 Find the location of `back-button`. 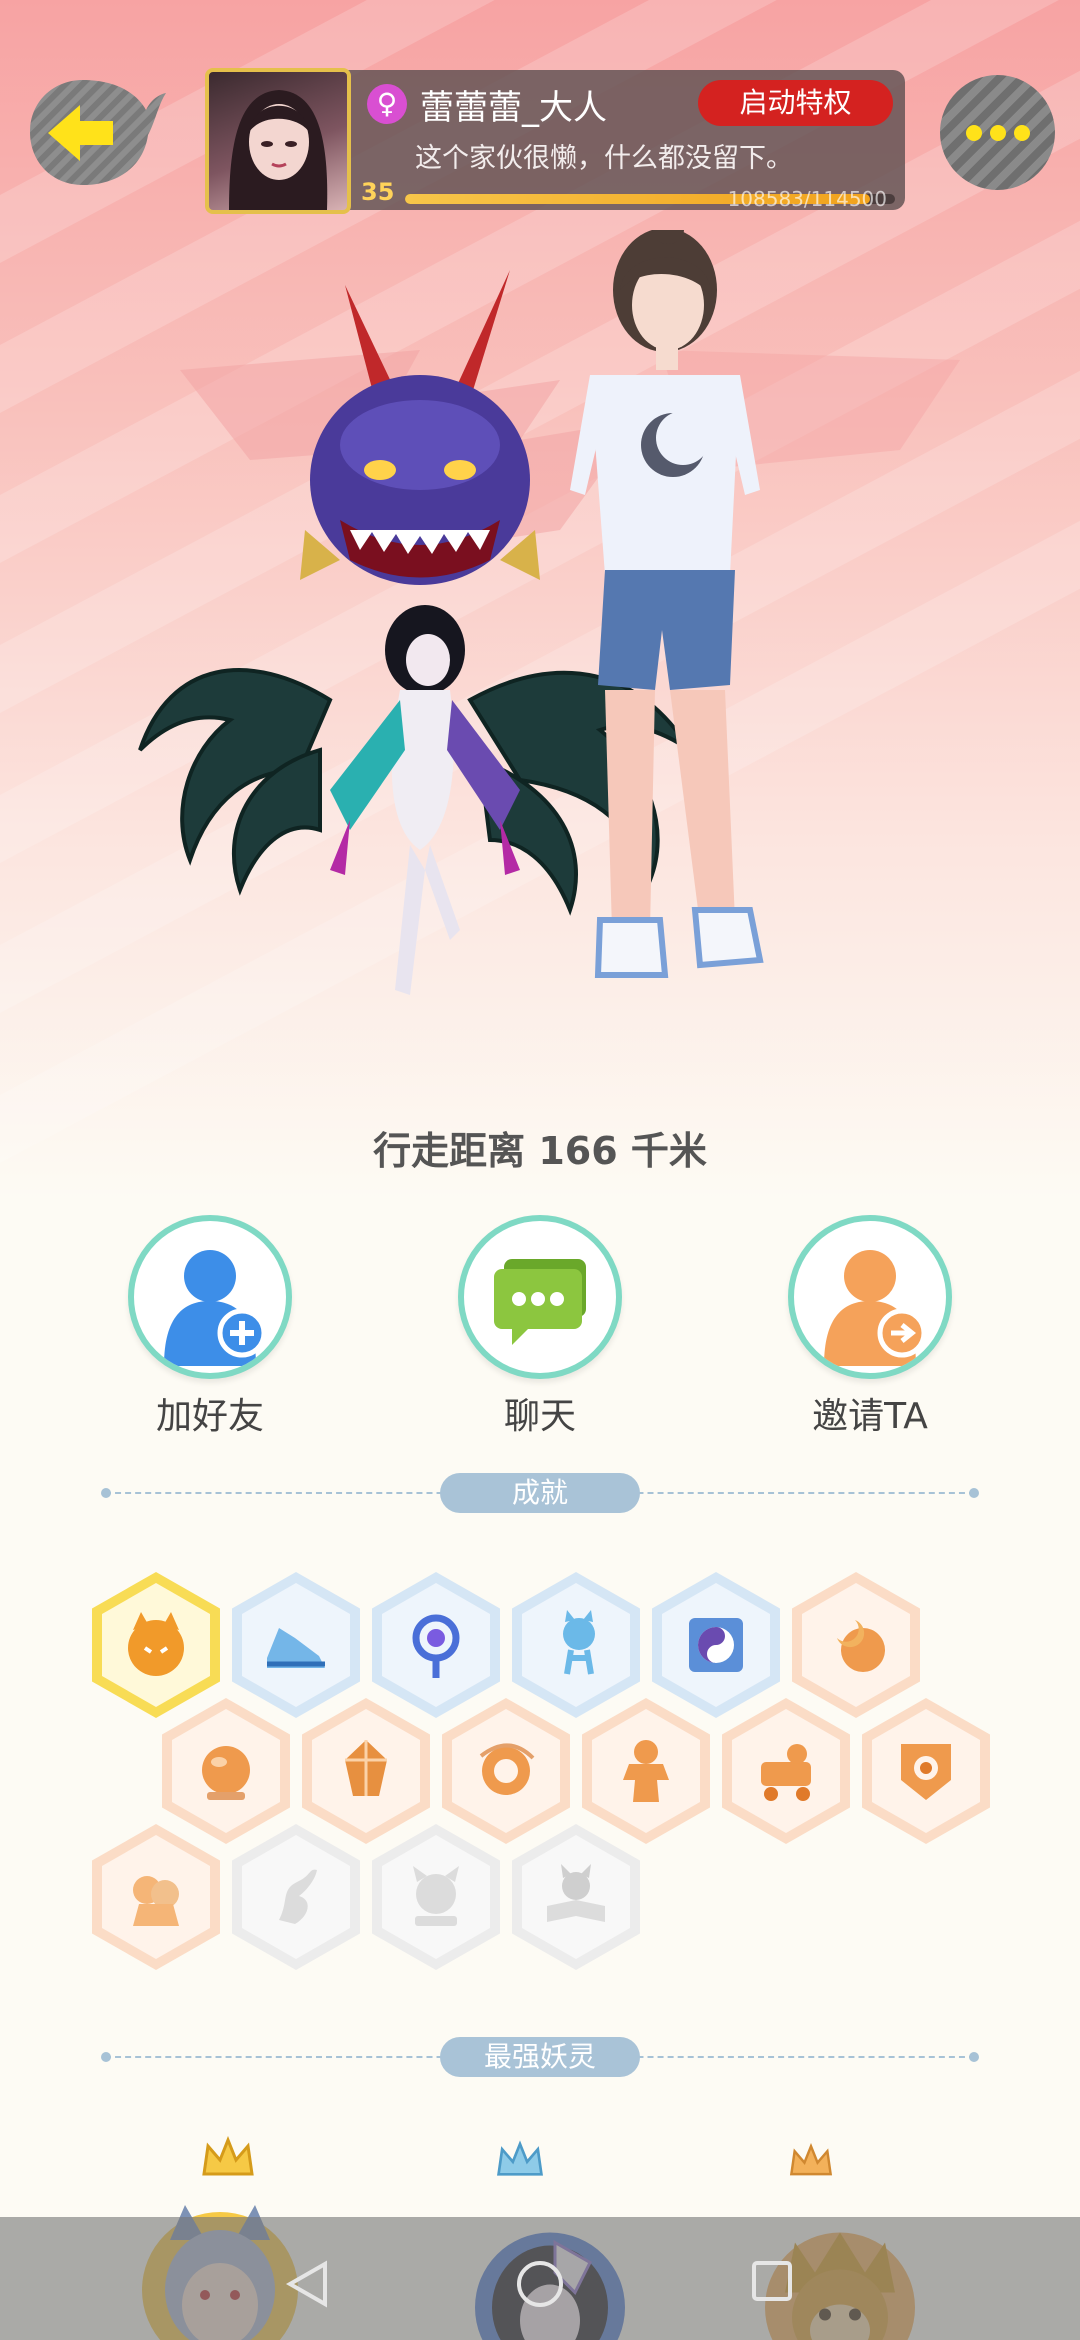

back-button is located at coordinates (98, 132).